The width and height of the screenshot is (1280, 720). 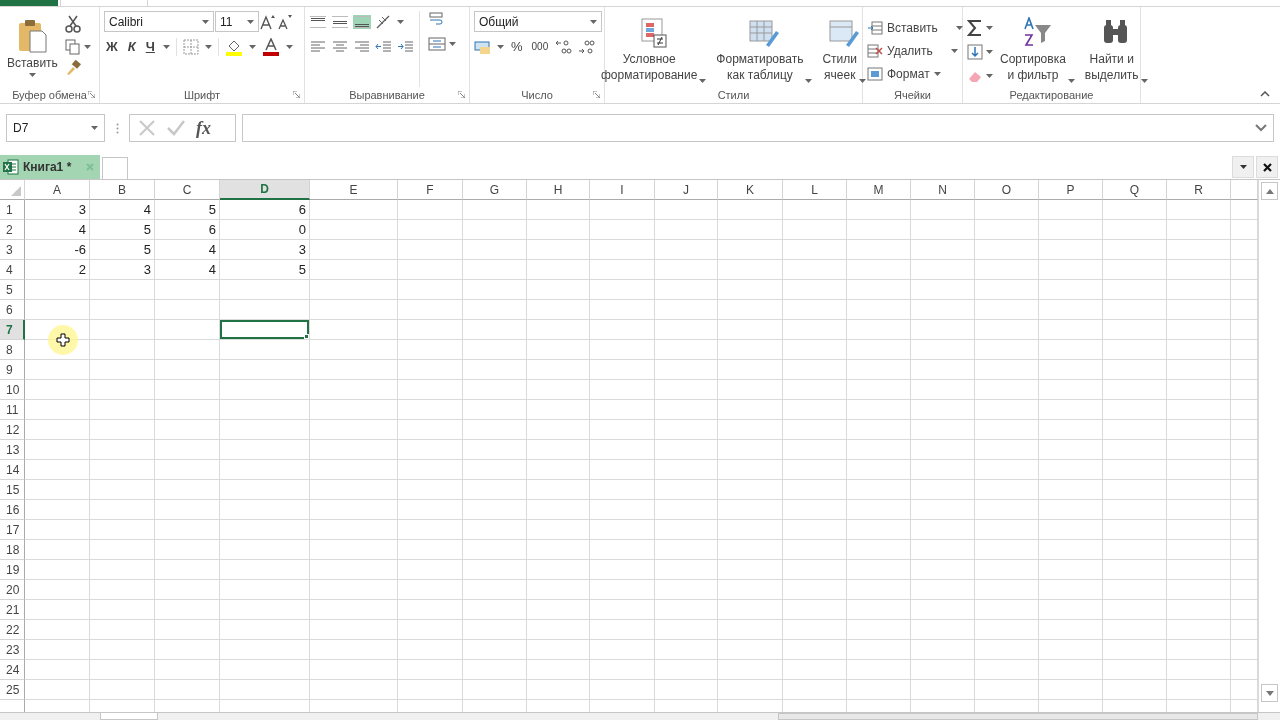 What do you see at coordinates (517, 46) in the screenshot?
I see `percent-button: %` at bounding box center [517, 46].